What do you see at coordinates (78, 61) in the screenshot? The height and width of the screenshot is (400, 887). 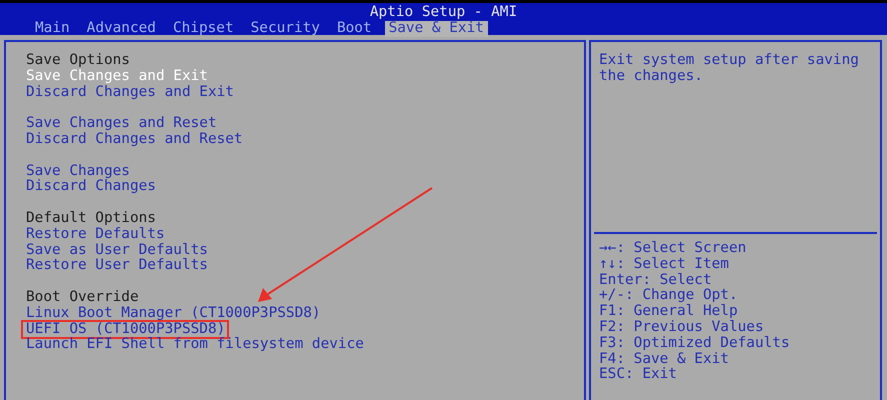 I see `section-heading: Save Options` at bounding box center [78, 61].